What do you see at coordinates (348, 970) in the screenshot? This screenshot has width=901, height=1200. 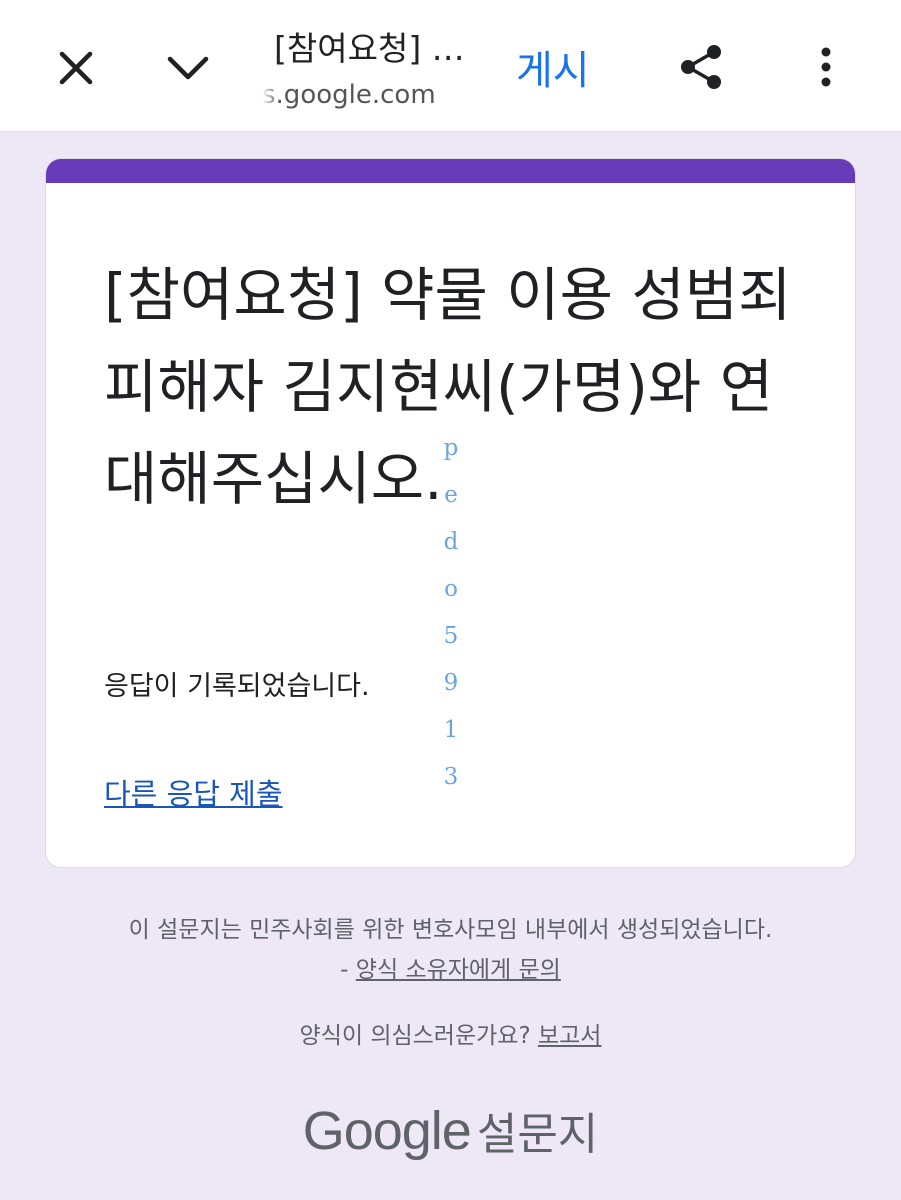 I see `footer-contact-prefix: -` at bounding box center [348, 970].